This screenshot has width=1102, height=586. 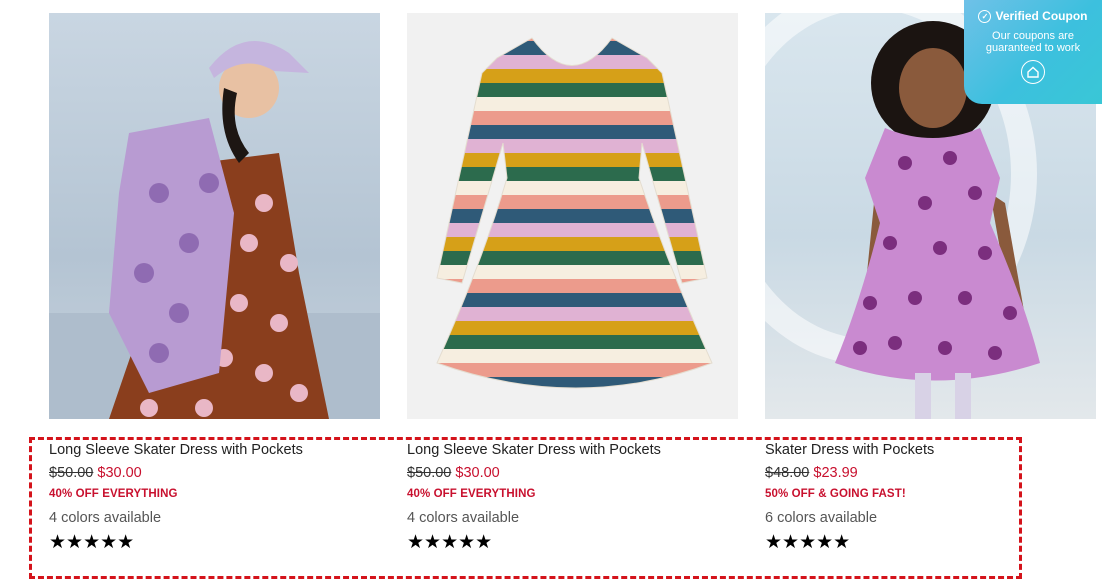 I want to click on badge-title: Verified Coupon, so click(x=1041, y=16).